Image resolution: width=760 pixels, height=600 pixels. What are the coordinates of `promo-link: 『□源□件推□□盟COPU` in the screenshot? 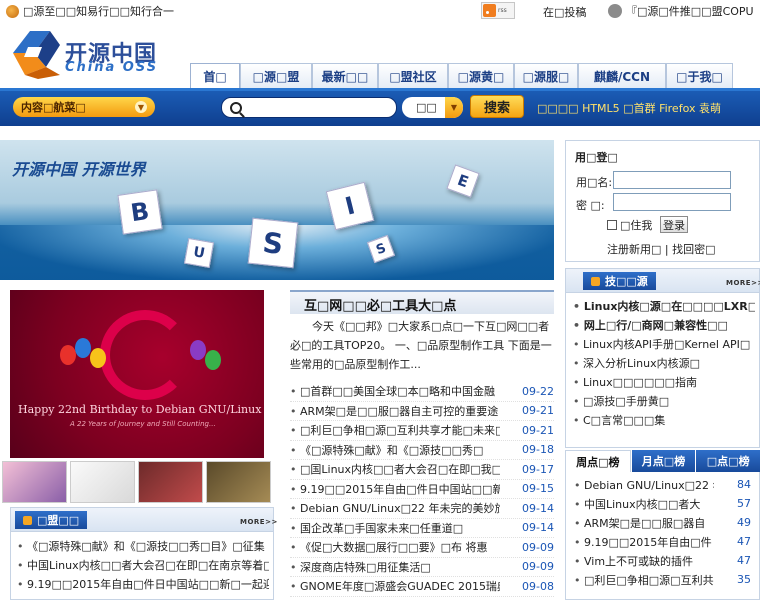 It's located at (681, 11).